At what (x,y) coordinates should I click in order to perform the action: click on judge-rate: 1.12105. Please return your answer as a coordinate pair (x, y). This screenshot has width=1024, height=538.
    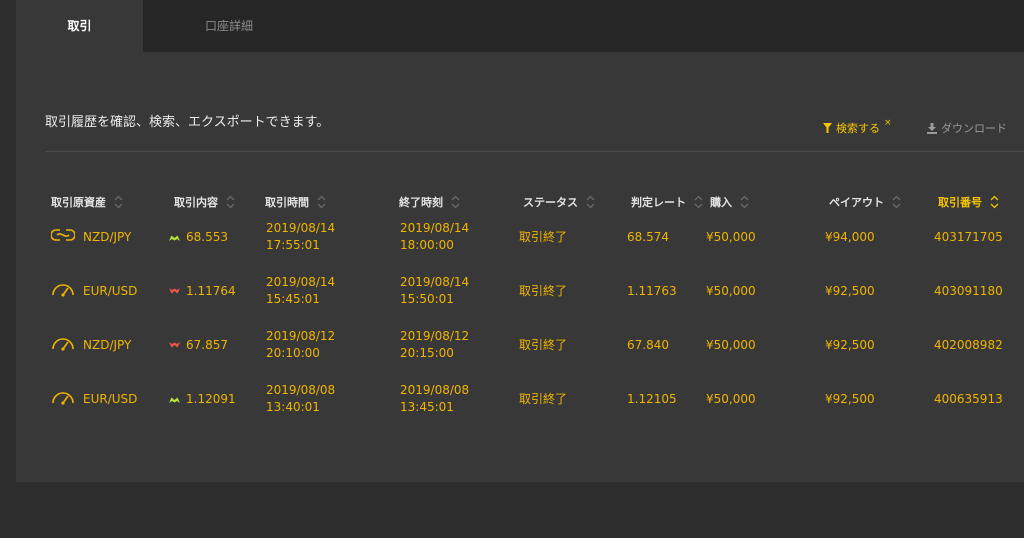
    Looking at the image, I should click on (652, 399).